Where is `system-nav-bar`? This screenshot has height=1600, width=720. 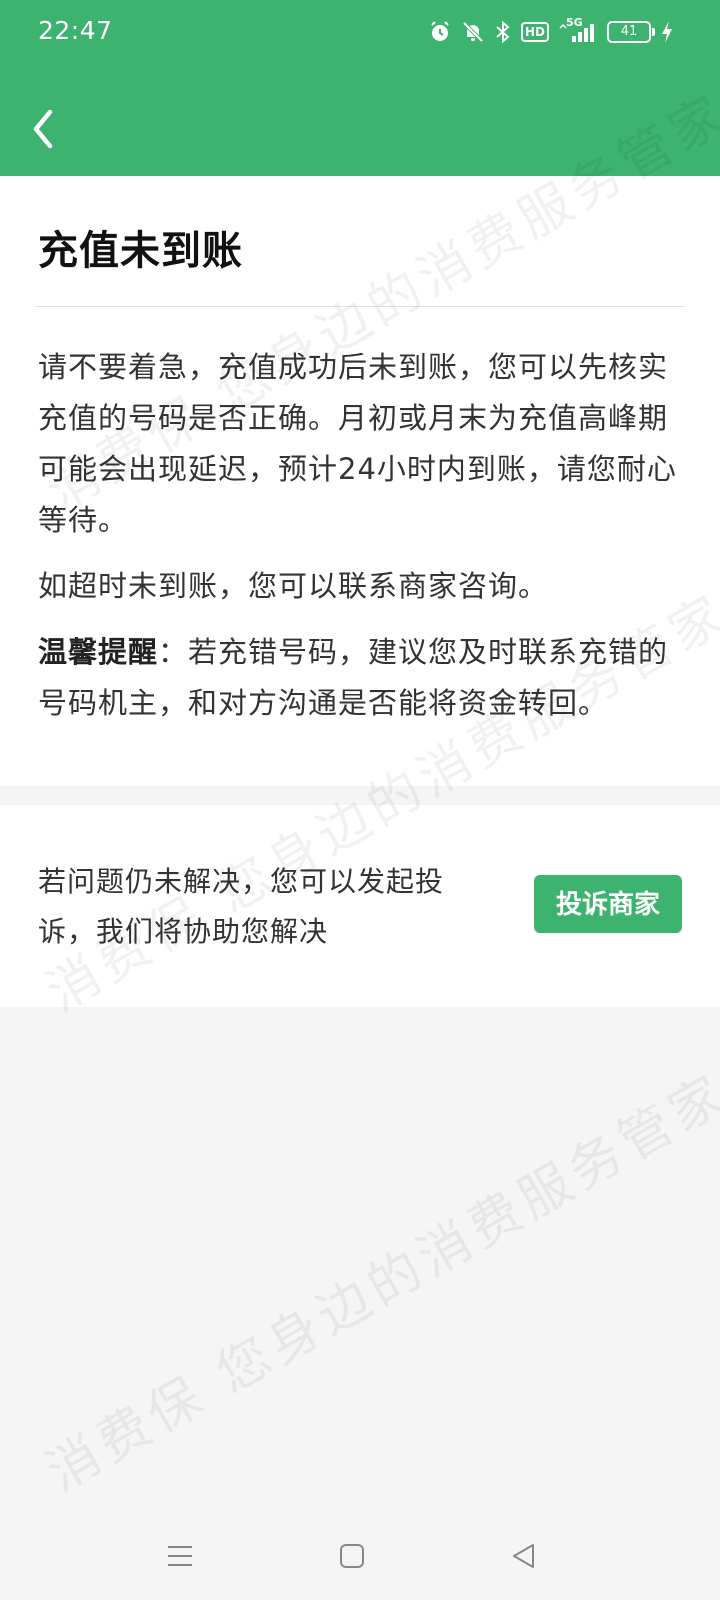 system-nav-bar is located at coordinates (360, 1556).